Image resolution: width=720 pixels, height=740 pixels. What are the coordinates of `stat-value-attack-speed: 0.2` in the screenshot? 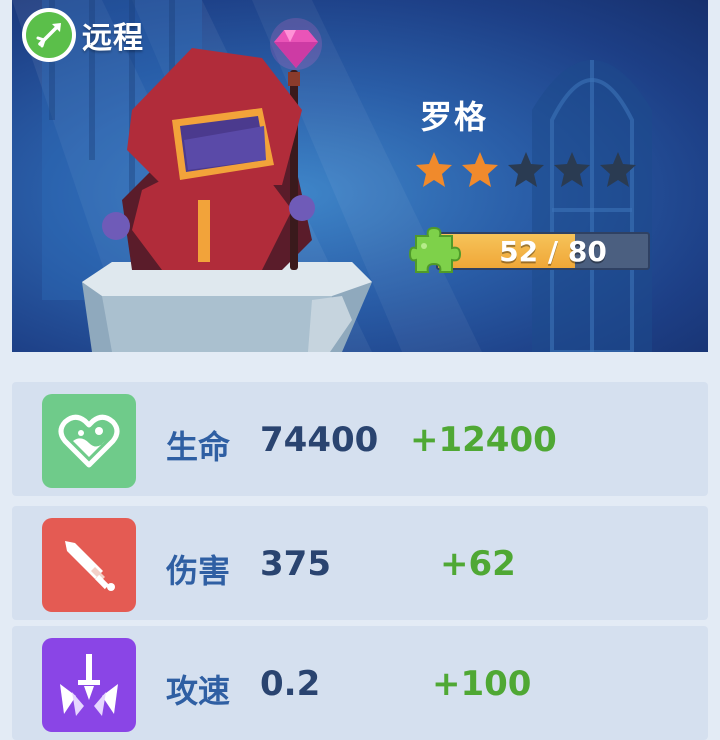 It's located at (290, 684).